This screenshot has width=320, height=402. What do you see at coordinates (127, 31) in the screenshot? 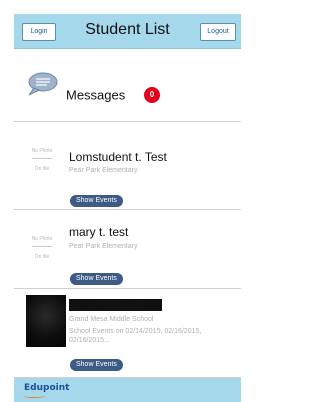
I see `top-bar: Login Student List Logout` at bounding box center [127, 31].